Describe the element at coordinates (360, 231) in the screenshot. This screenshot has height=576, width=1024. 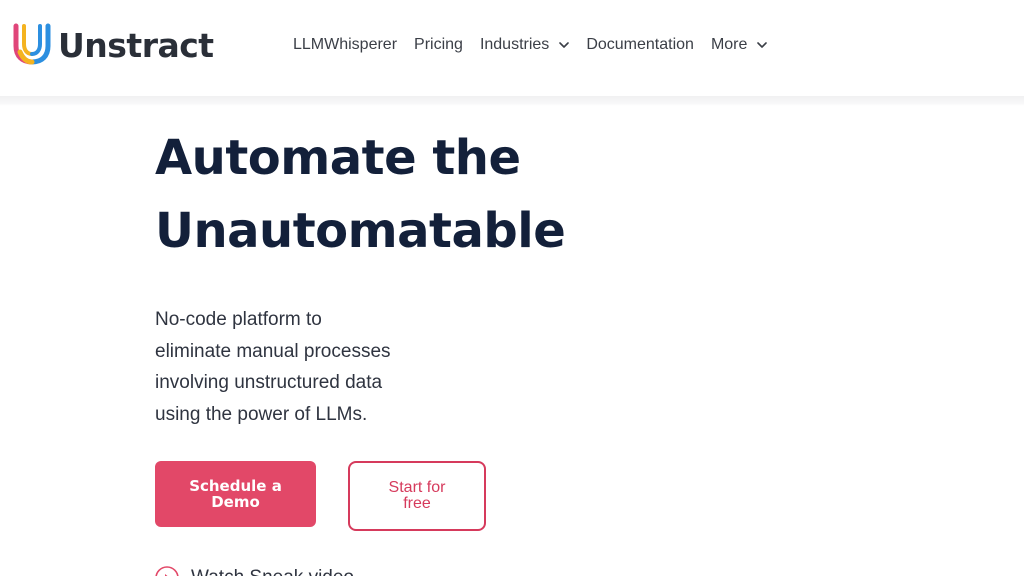
I see `hero-title-line-2: Unautomatable` at that location.